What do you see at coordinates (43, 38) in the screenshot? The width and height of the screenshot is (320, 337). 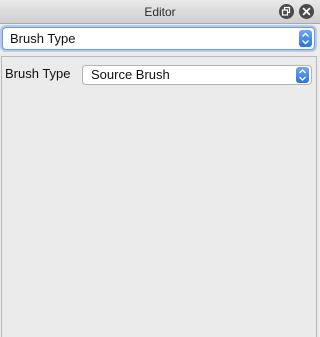 I see `panel-type-value: Brush Type` at bounding box center [43, 38].